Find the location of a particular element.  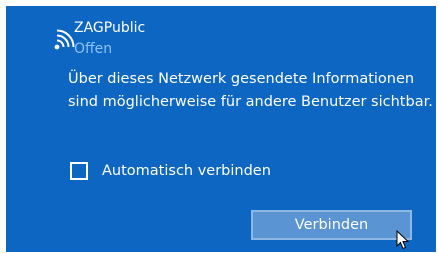

auto-connect-checkbox is located at coordinates (79, 171).